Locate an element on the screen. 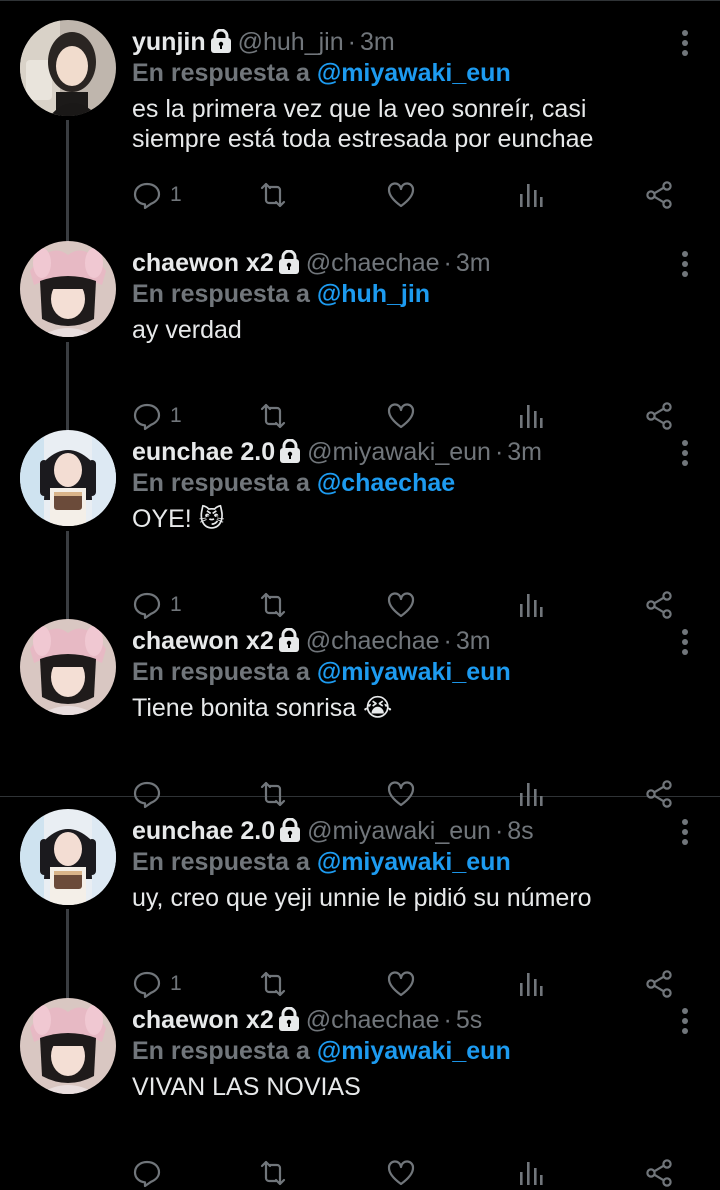  tweet-actions: 1 is located at coordinates (412, 195).